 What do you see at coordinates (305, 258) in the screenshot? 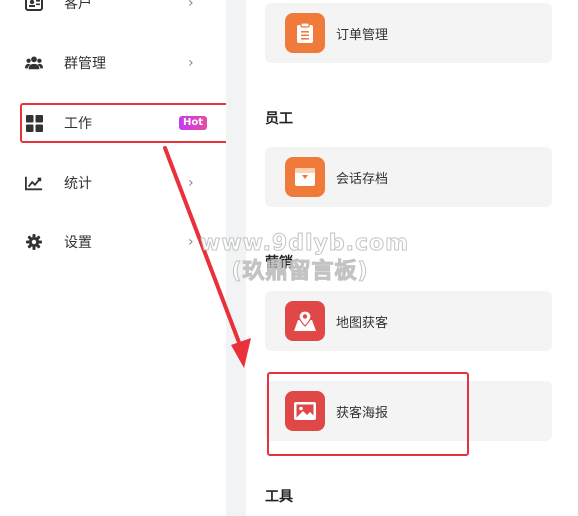
I see `watermark: www.9dlyb.com (玖鼎留言板)` at bounding box center [305, 258].